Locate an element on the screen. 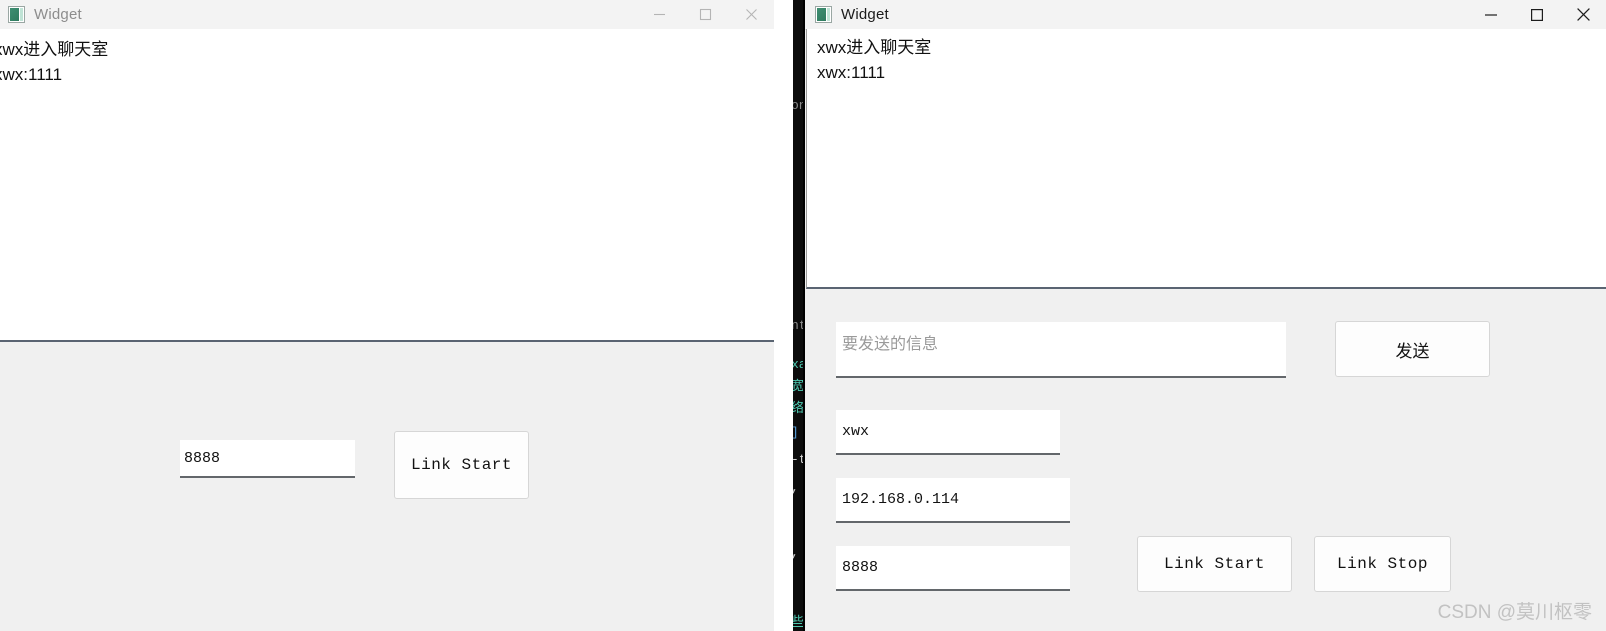 The height and width of the screenshot is (631, 1606). code-line: 络 is located at coordinates (799, 408).